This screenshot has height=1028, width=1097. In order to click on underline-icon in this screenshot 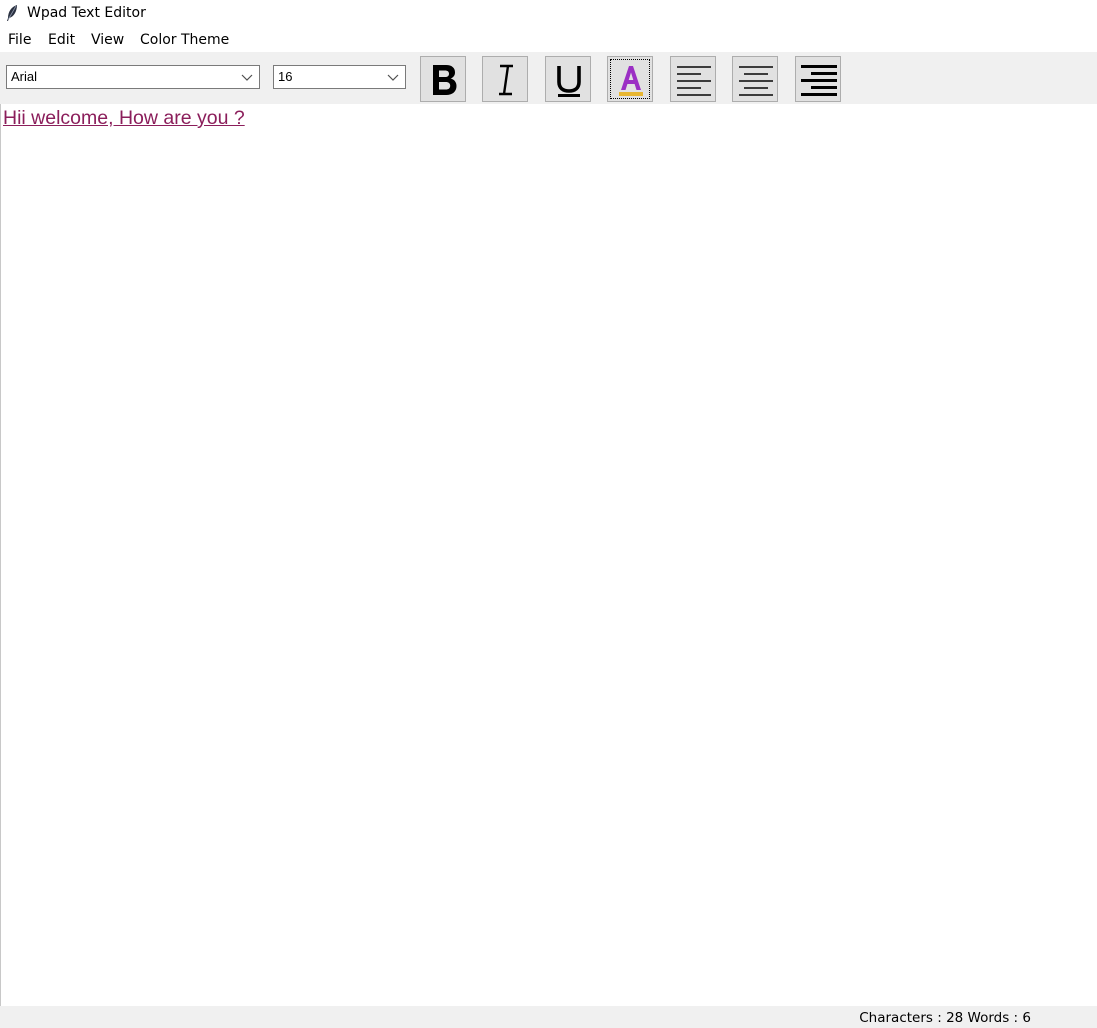, I will do `click(569, 81)`.